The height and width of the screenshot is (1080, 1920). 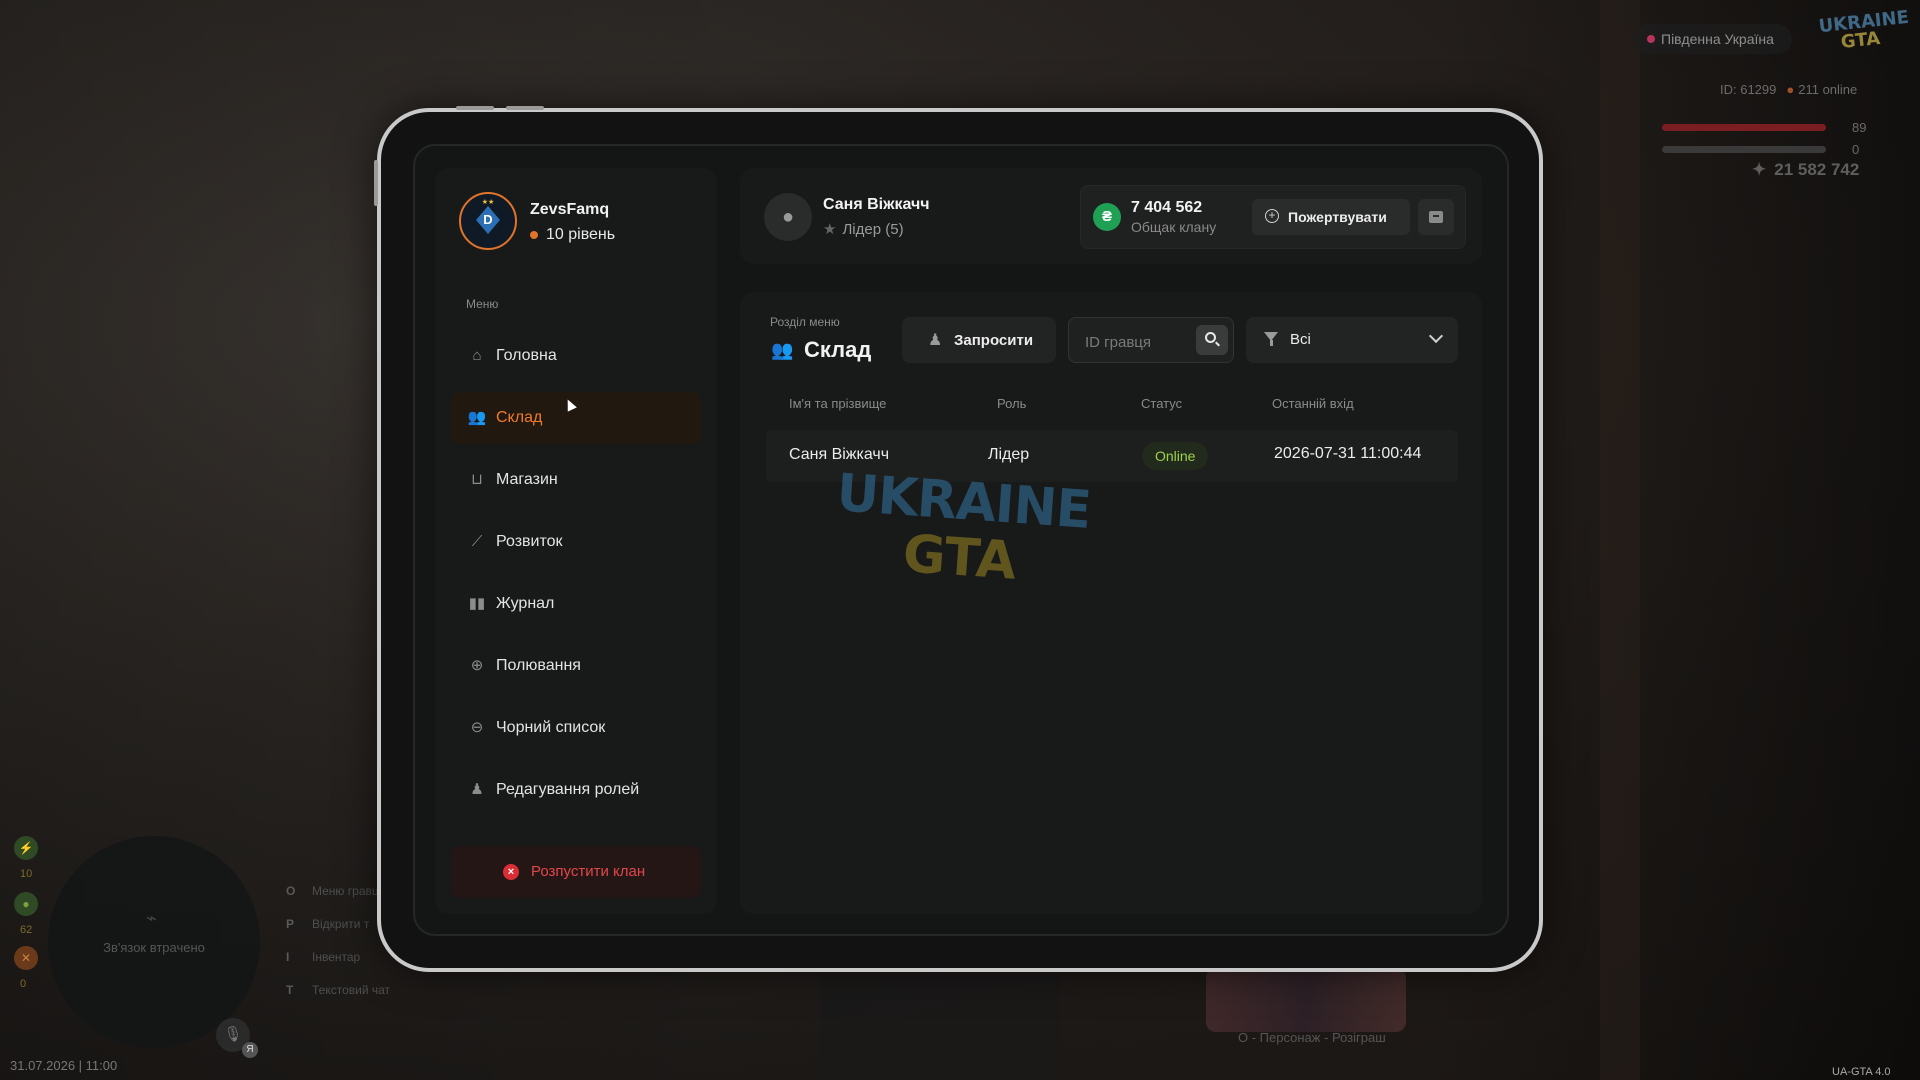 I want to click on sidebar-item-blacklist: ⊖ Чорний список, so click(x=576, y=728).